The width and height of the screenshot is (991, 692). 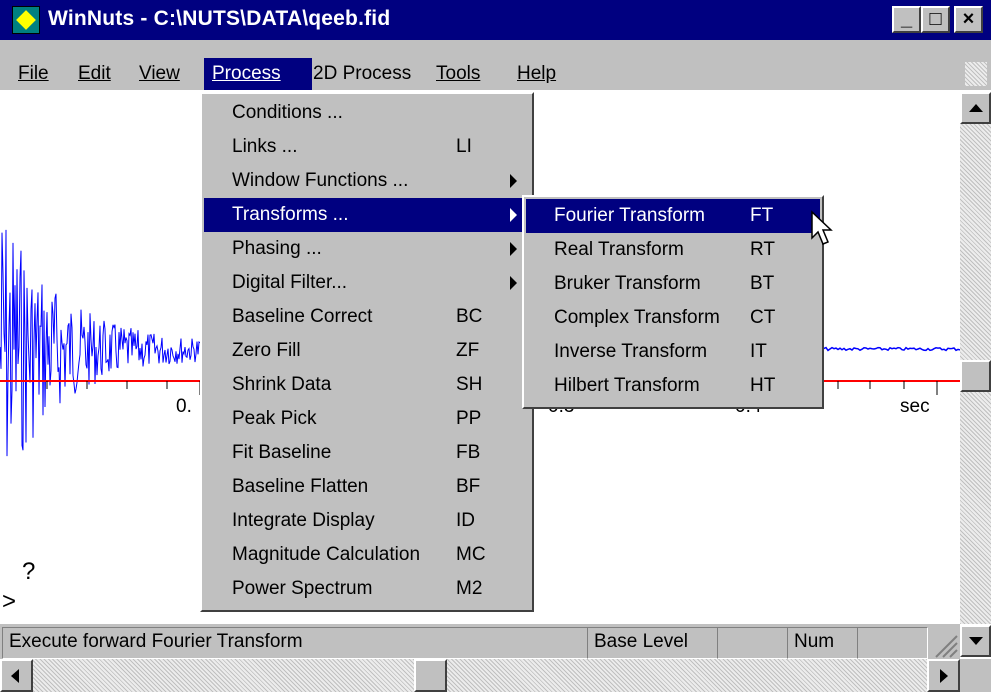 What do you see at coordinates (469, 588) in the screenshot?
I see `process-menu-item-shortcut: M2` at bounding box center [469, 588].